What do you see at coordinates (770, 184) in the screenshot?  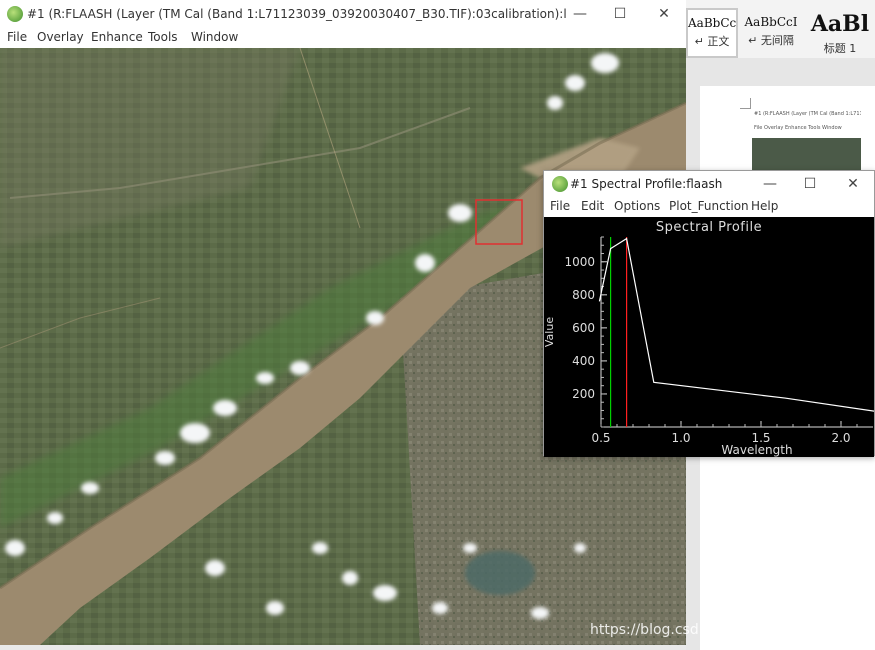 I see `spectral-minimize-button: —` at bounding box center [770, 184].